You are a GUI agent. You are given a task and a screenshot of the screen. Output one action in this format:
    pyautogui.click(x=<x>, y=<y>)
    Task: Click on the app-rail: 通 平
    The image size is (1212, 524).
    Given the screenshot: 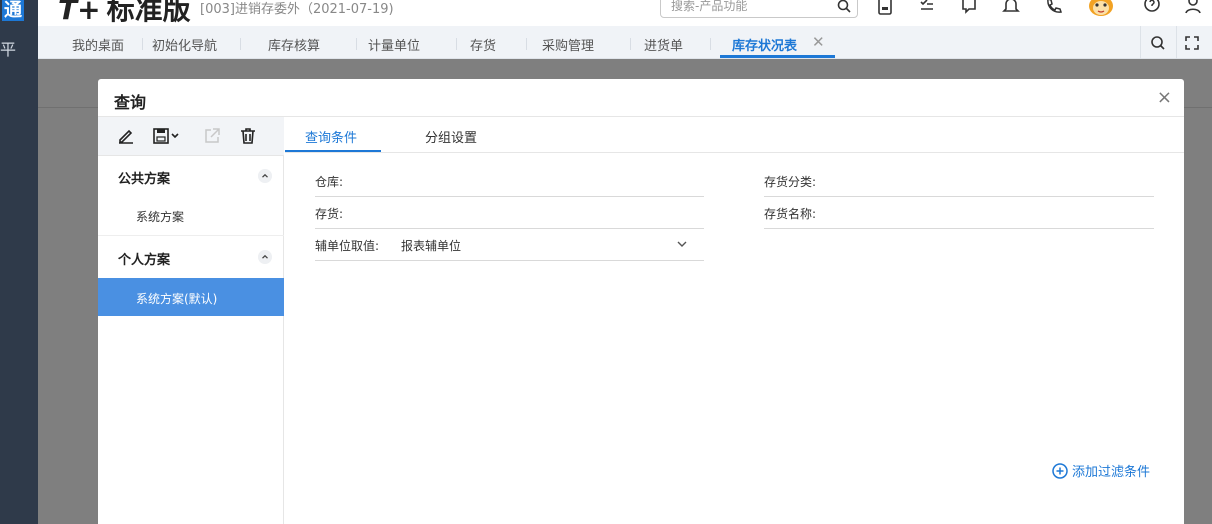 What is the action you would take?
    pyautogui.click(x=19, y=262)
    